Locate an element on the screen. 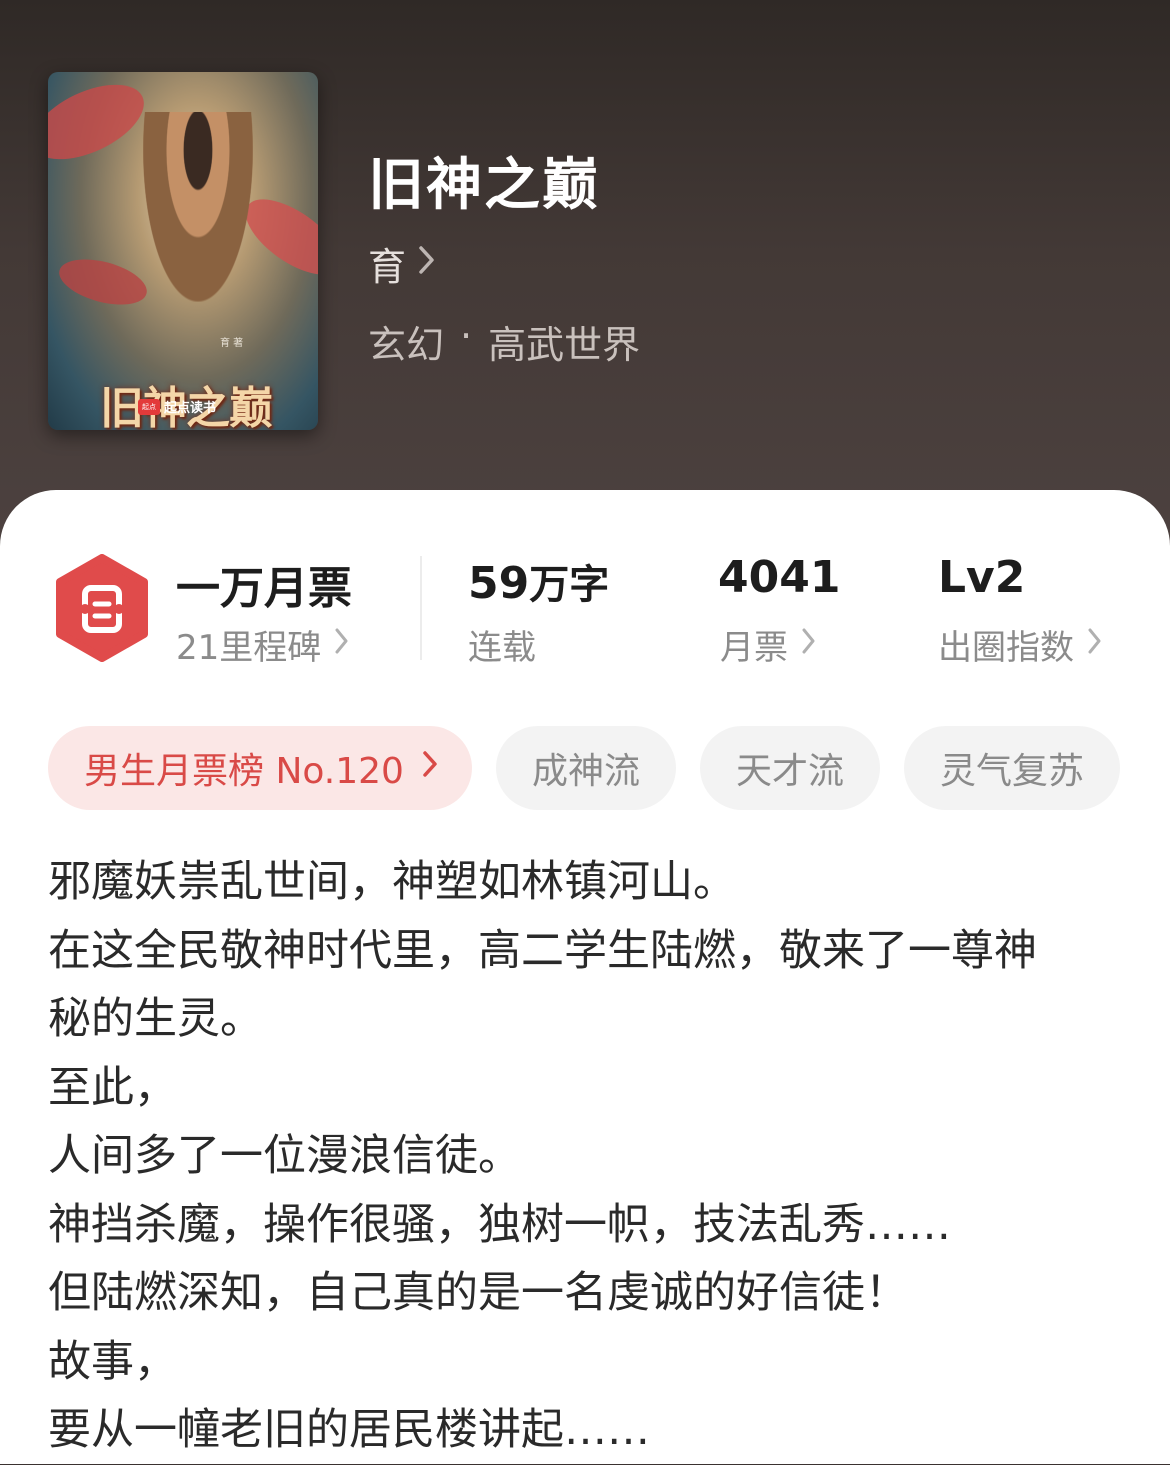 This screenshot has height=1465, width=1170. description-line: 故事， is located at coordinates (112, 1361).